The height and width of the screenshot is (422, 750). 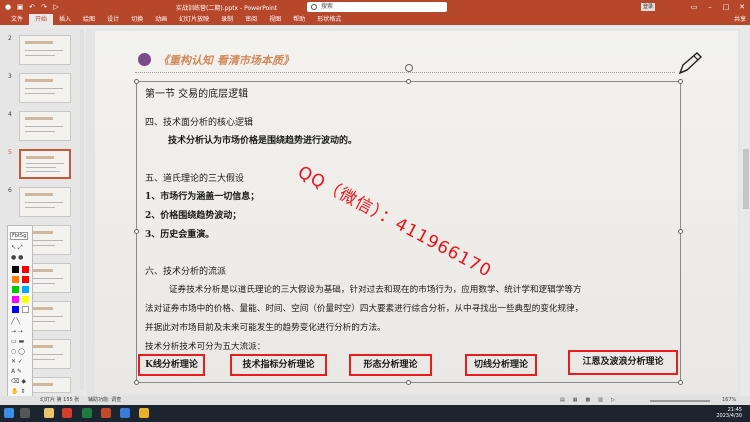 I want to click on tab-view: 视图, so click(x=275, y=19).